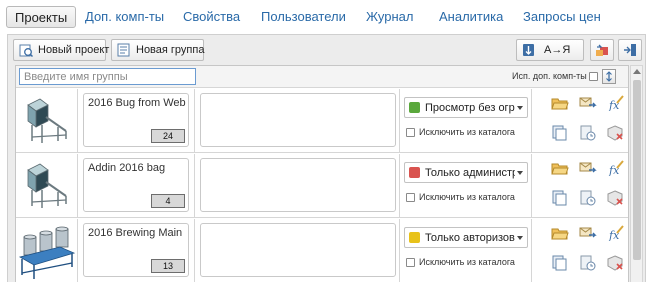  I want to click on new-group-button: Новая группа, so click(157, 50).